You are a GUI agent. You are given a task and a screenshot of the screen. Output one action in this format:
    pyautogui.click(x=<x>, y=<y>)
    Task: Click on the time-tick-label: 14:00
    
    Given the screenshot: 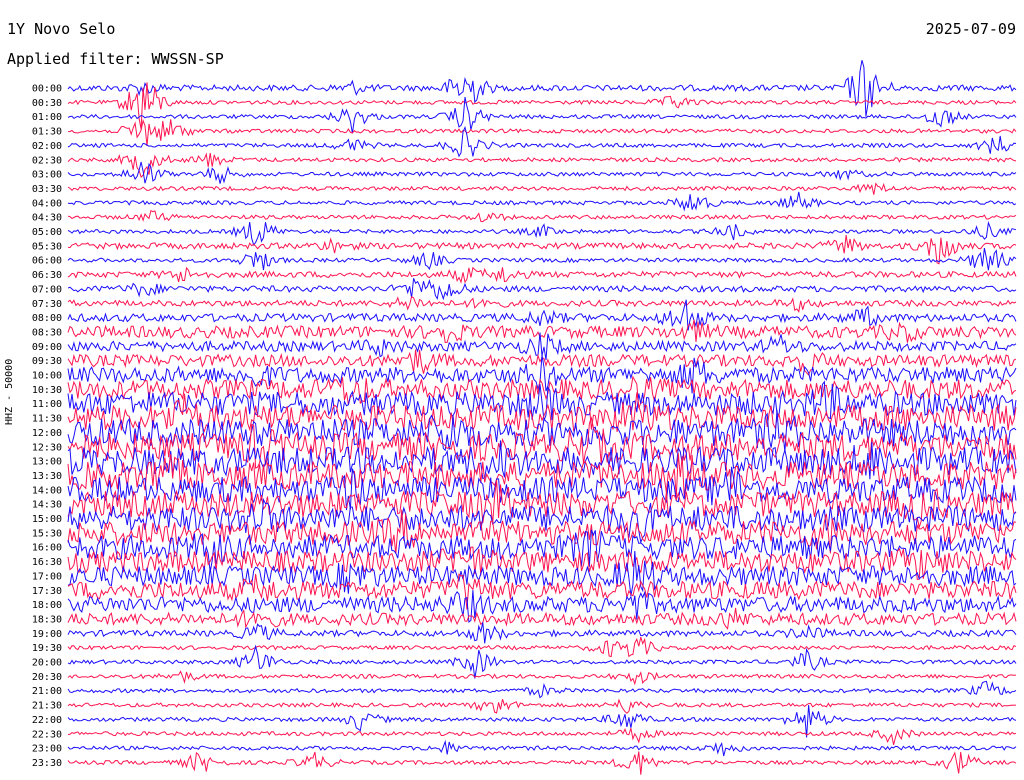 What is the action you would take?
    pyautogui.click(x=47, y=490)
    